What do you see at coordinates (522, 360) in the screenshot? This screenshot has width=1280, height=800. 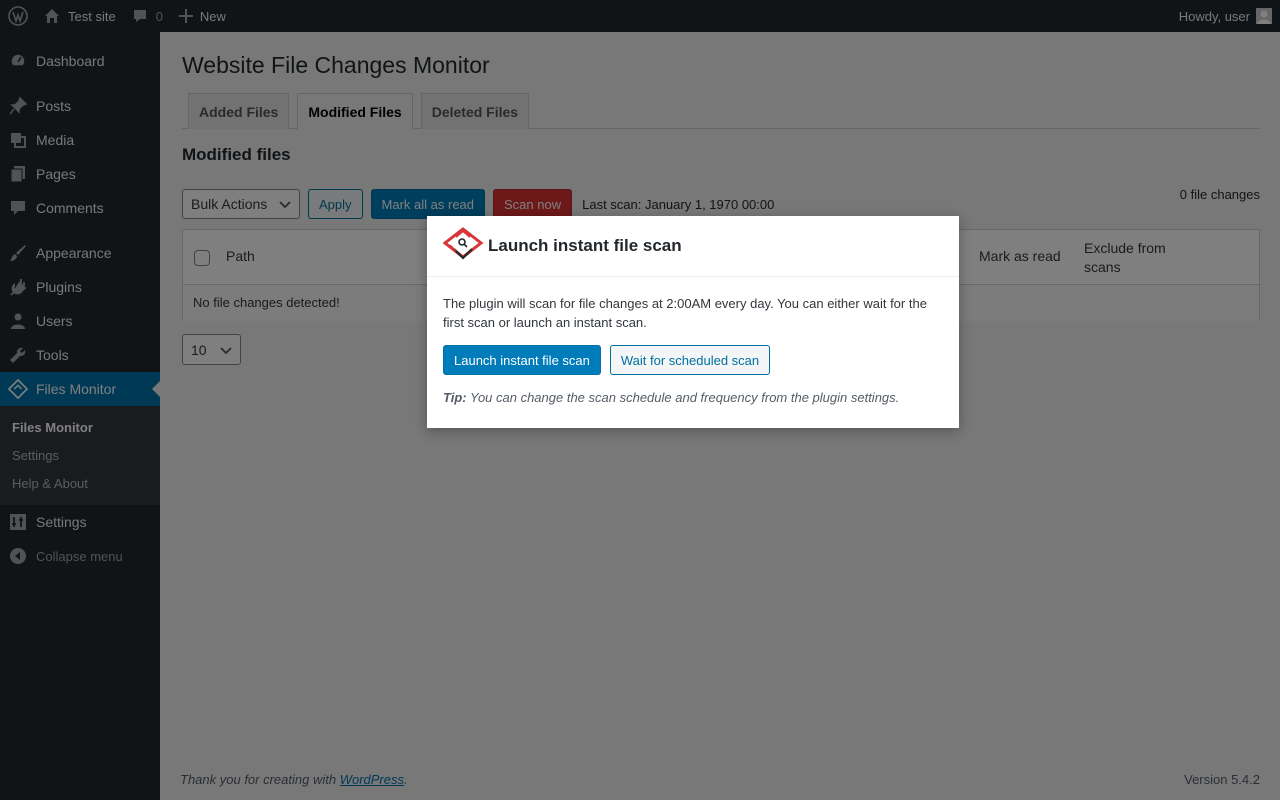 I see `launch-instant-scan-button: Launch instant file scan` at bounding box center [522, 360].